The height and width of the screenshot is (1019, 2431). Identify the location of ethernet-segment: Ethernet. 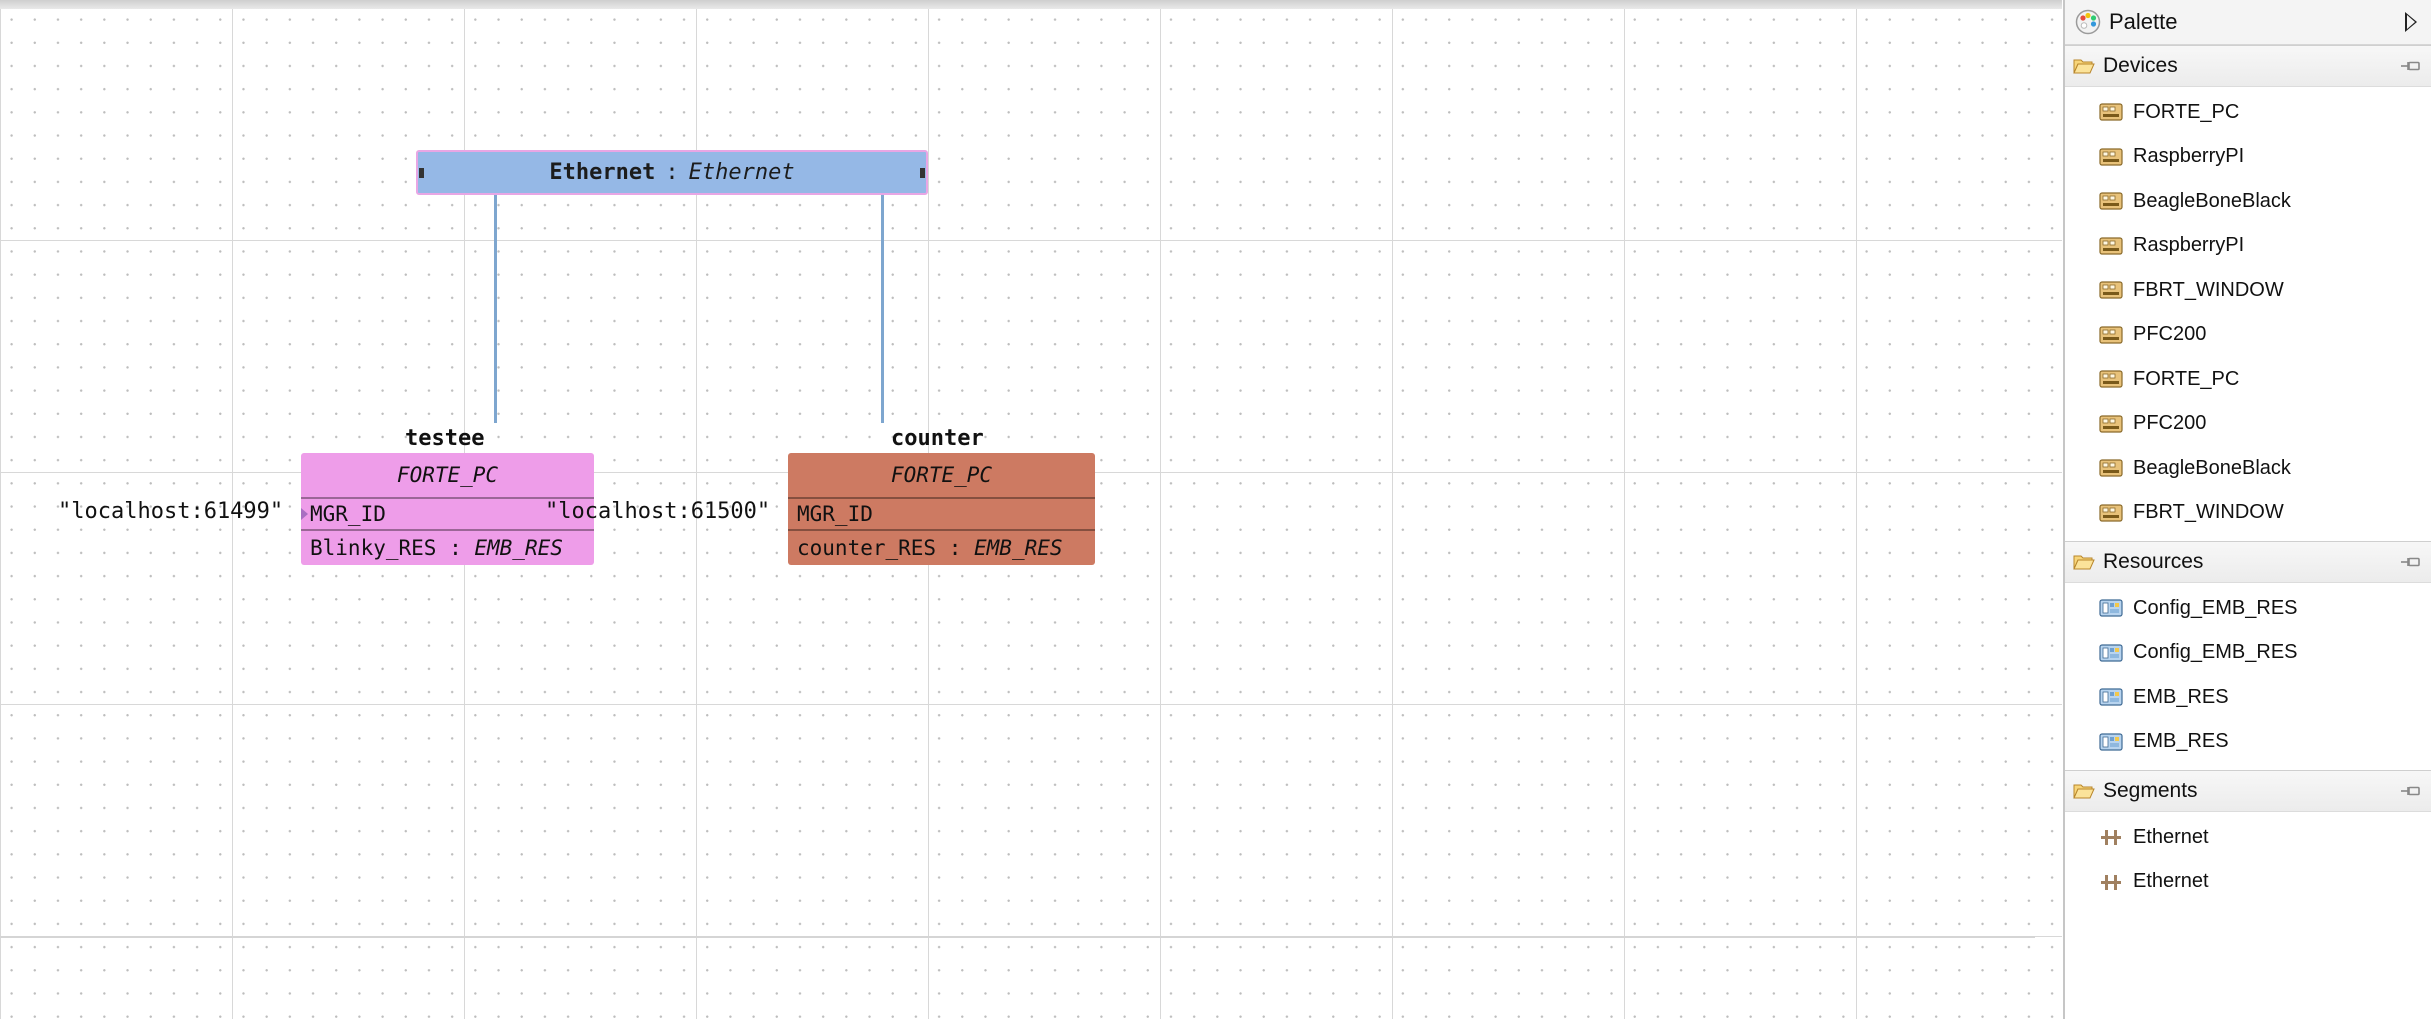
(672, 172).